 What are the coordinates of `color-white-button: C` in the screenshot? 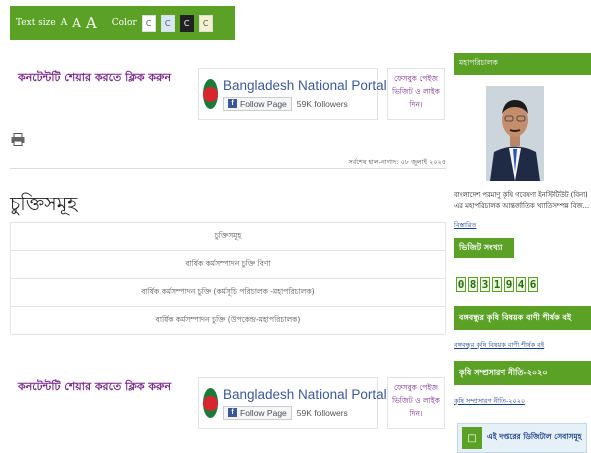 It's located at (148, 23).